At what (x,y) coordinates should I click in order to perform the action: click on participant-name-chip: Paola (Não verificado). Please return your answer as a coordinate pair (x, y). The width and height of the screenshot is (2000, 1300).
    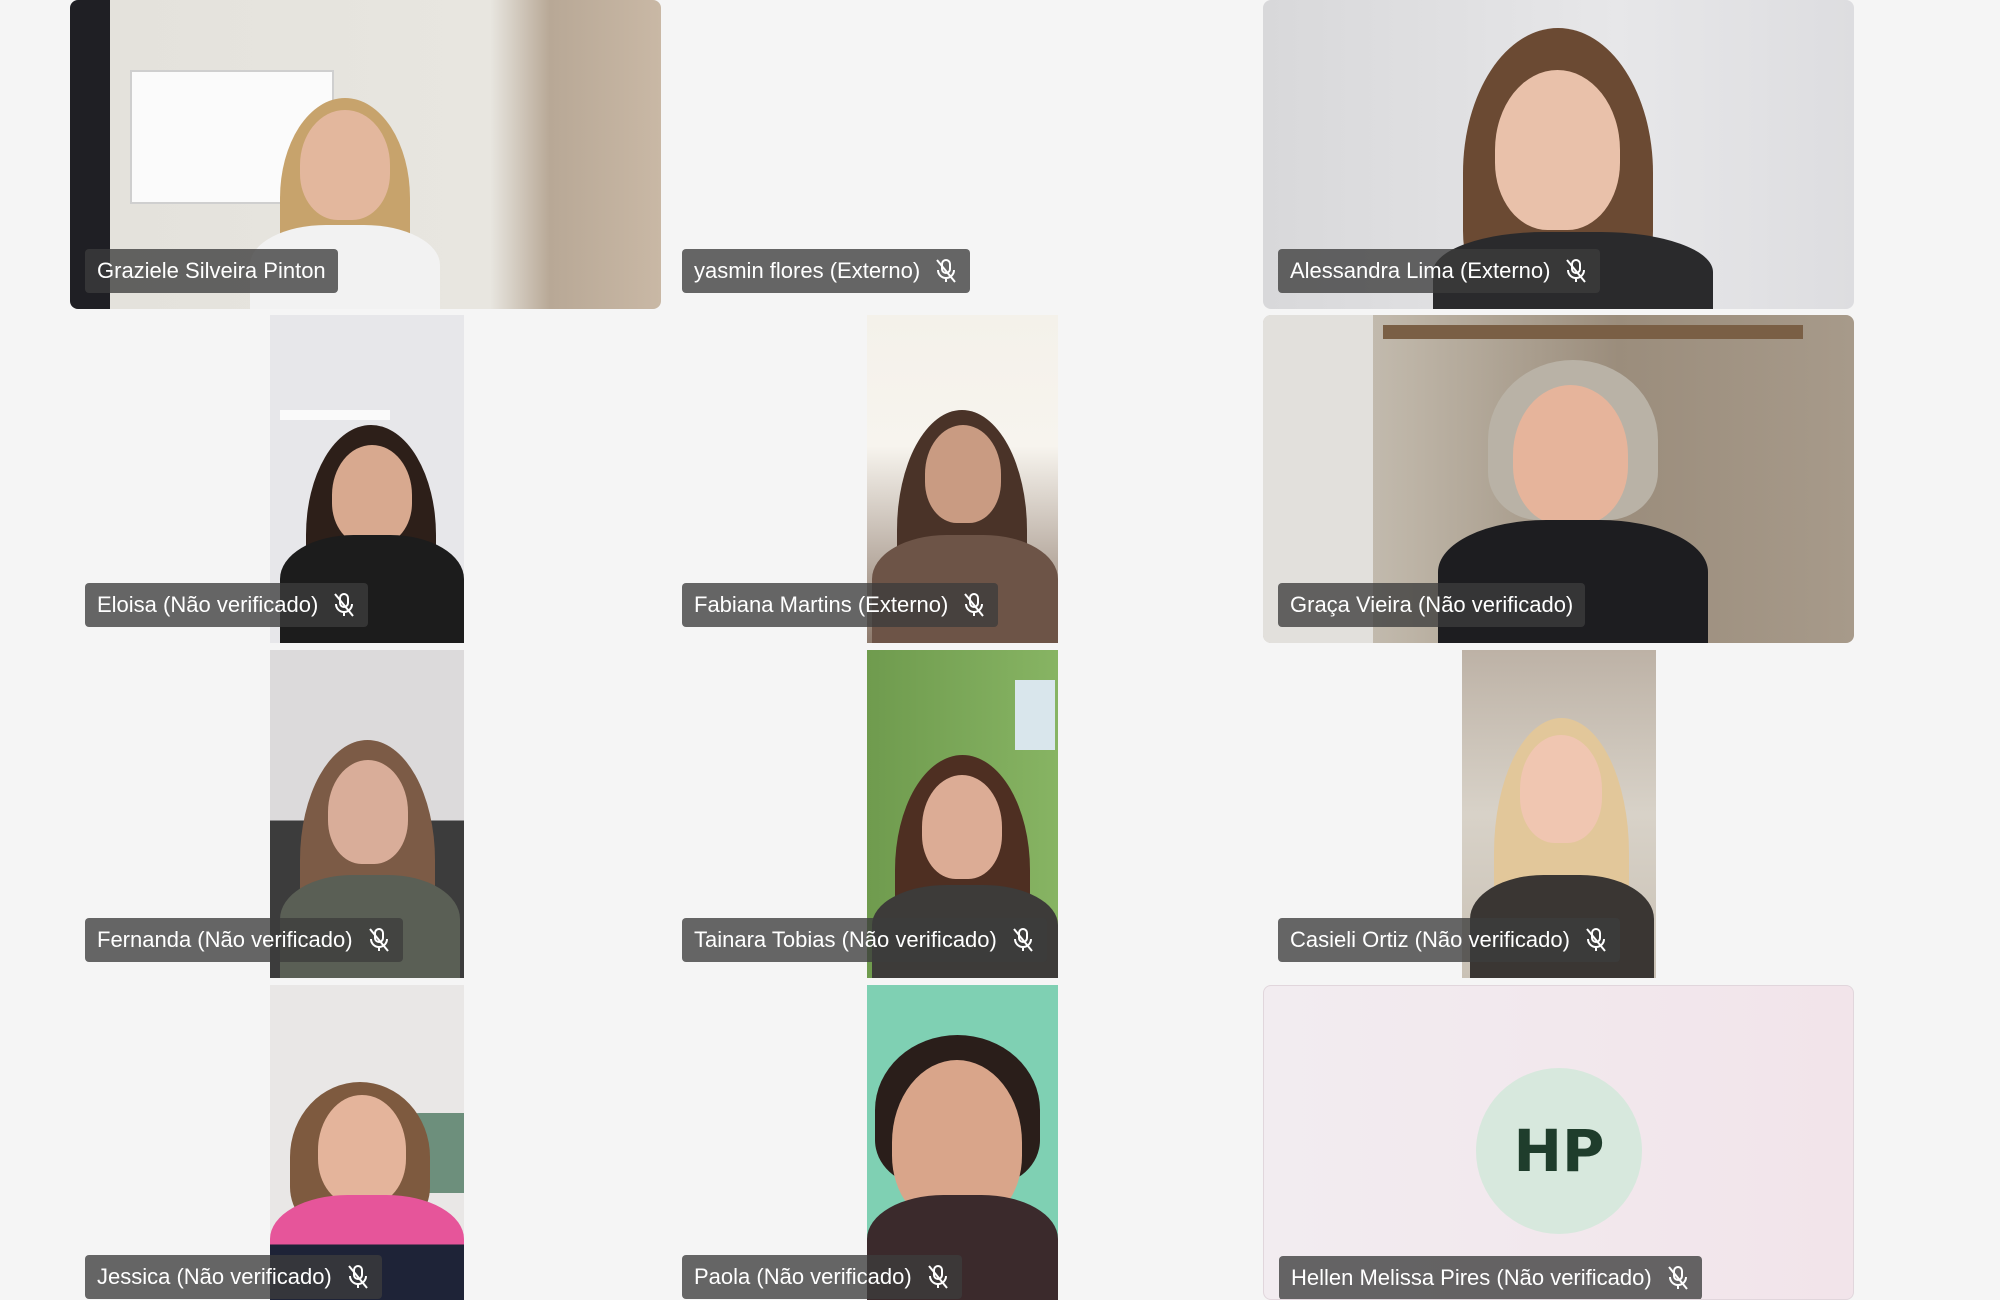
    Looking at the image, I should click on (822, 1277).